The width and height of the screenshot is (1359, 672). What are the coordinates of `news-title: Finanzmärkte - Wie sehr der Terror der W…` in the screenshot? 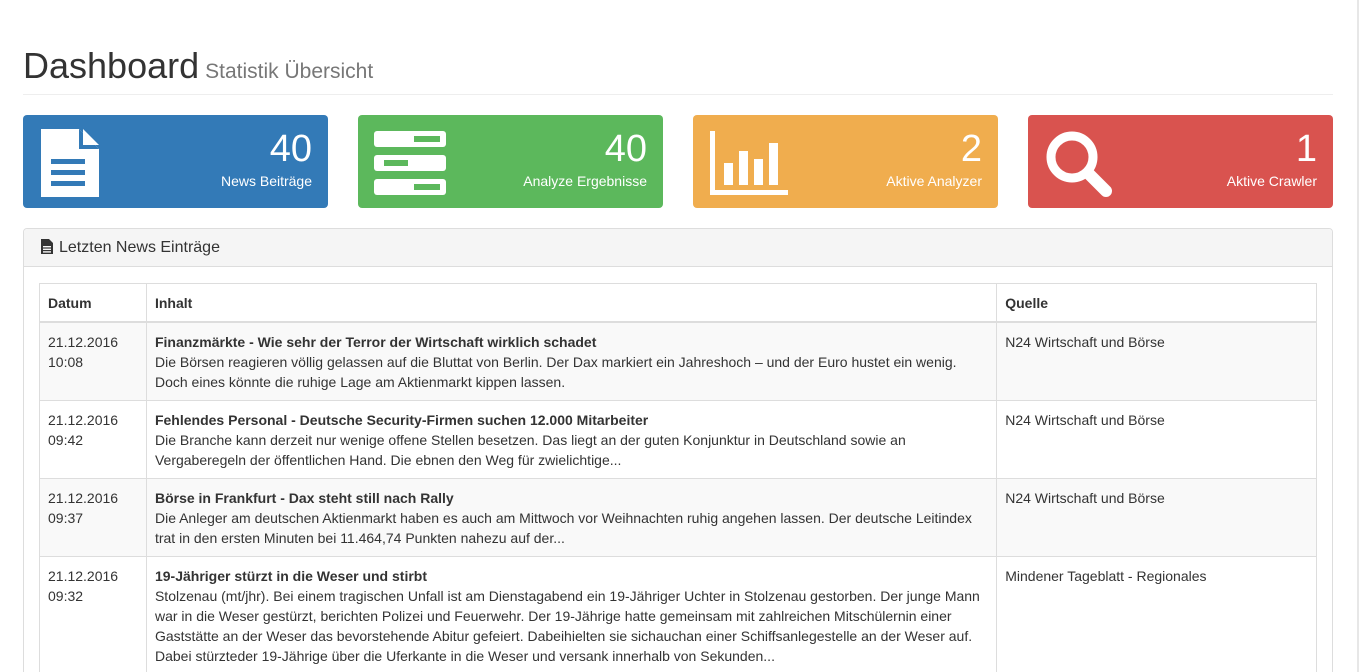 It's located at (571, 342).